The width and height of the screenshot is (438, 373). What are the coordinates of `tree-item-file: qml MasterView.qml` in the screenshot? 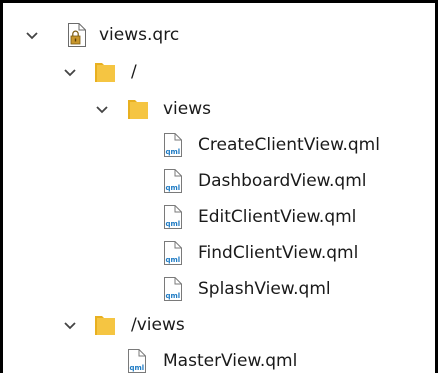 It's located at (219, 358).